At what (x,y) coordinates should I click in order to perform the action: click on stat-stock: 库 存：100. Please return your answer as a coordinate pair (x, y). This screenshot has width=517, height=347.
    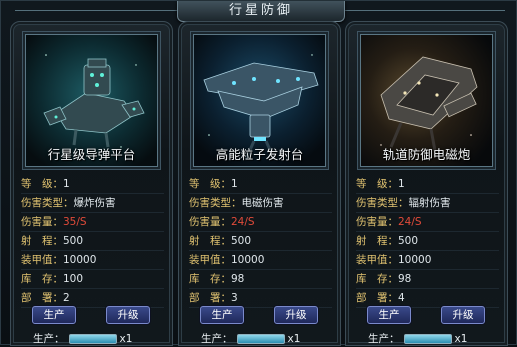
    Looking at the image, I should click on (92, 279).